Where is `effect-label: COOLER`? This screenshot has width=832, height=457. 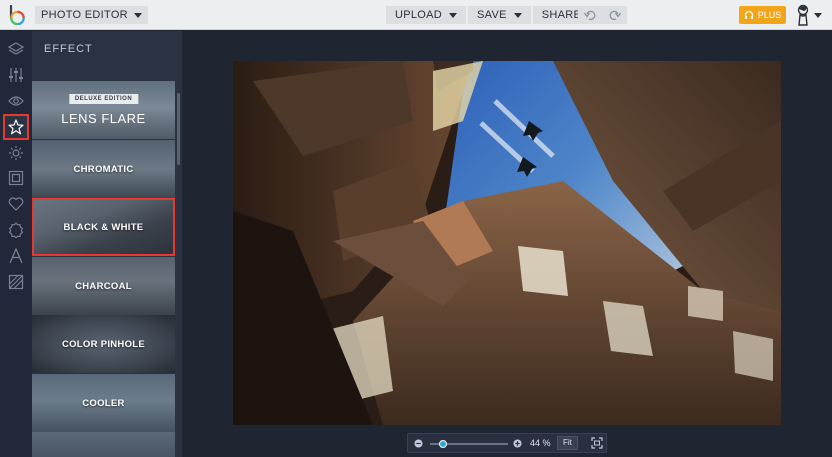
effect-label: COOLER is located at coordinates (103, 403).